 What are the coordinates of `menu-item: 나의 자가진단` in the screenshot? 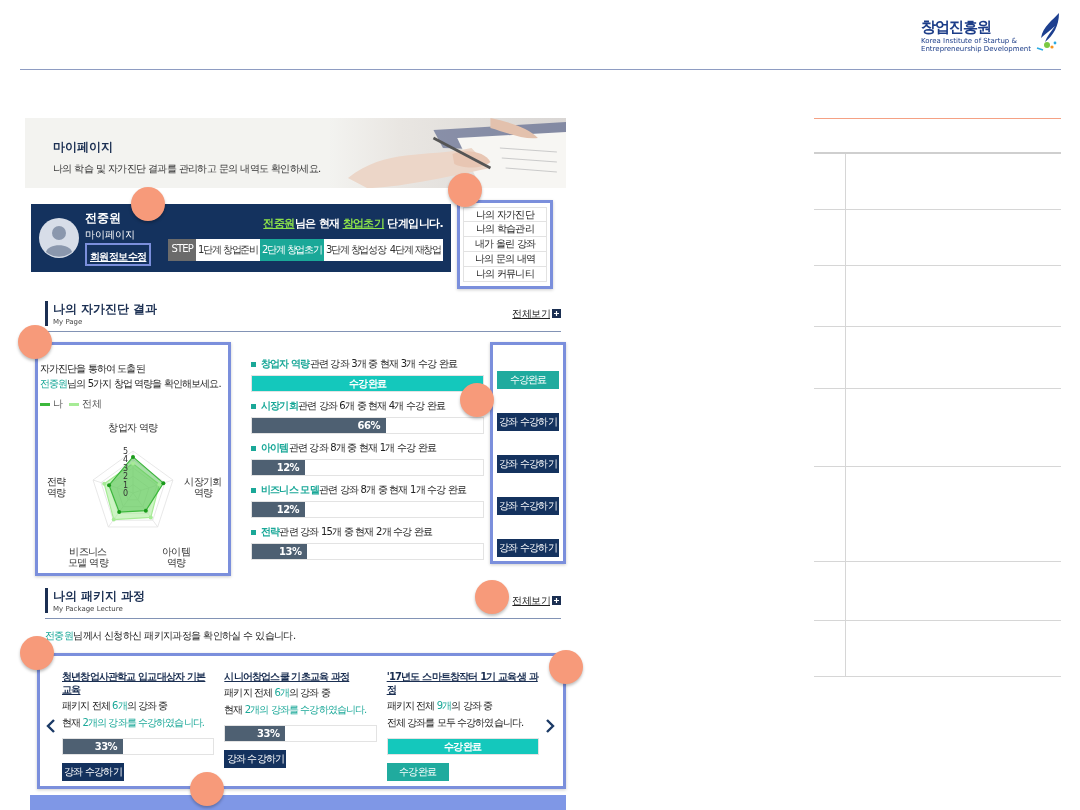 It's located at (505, 214).